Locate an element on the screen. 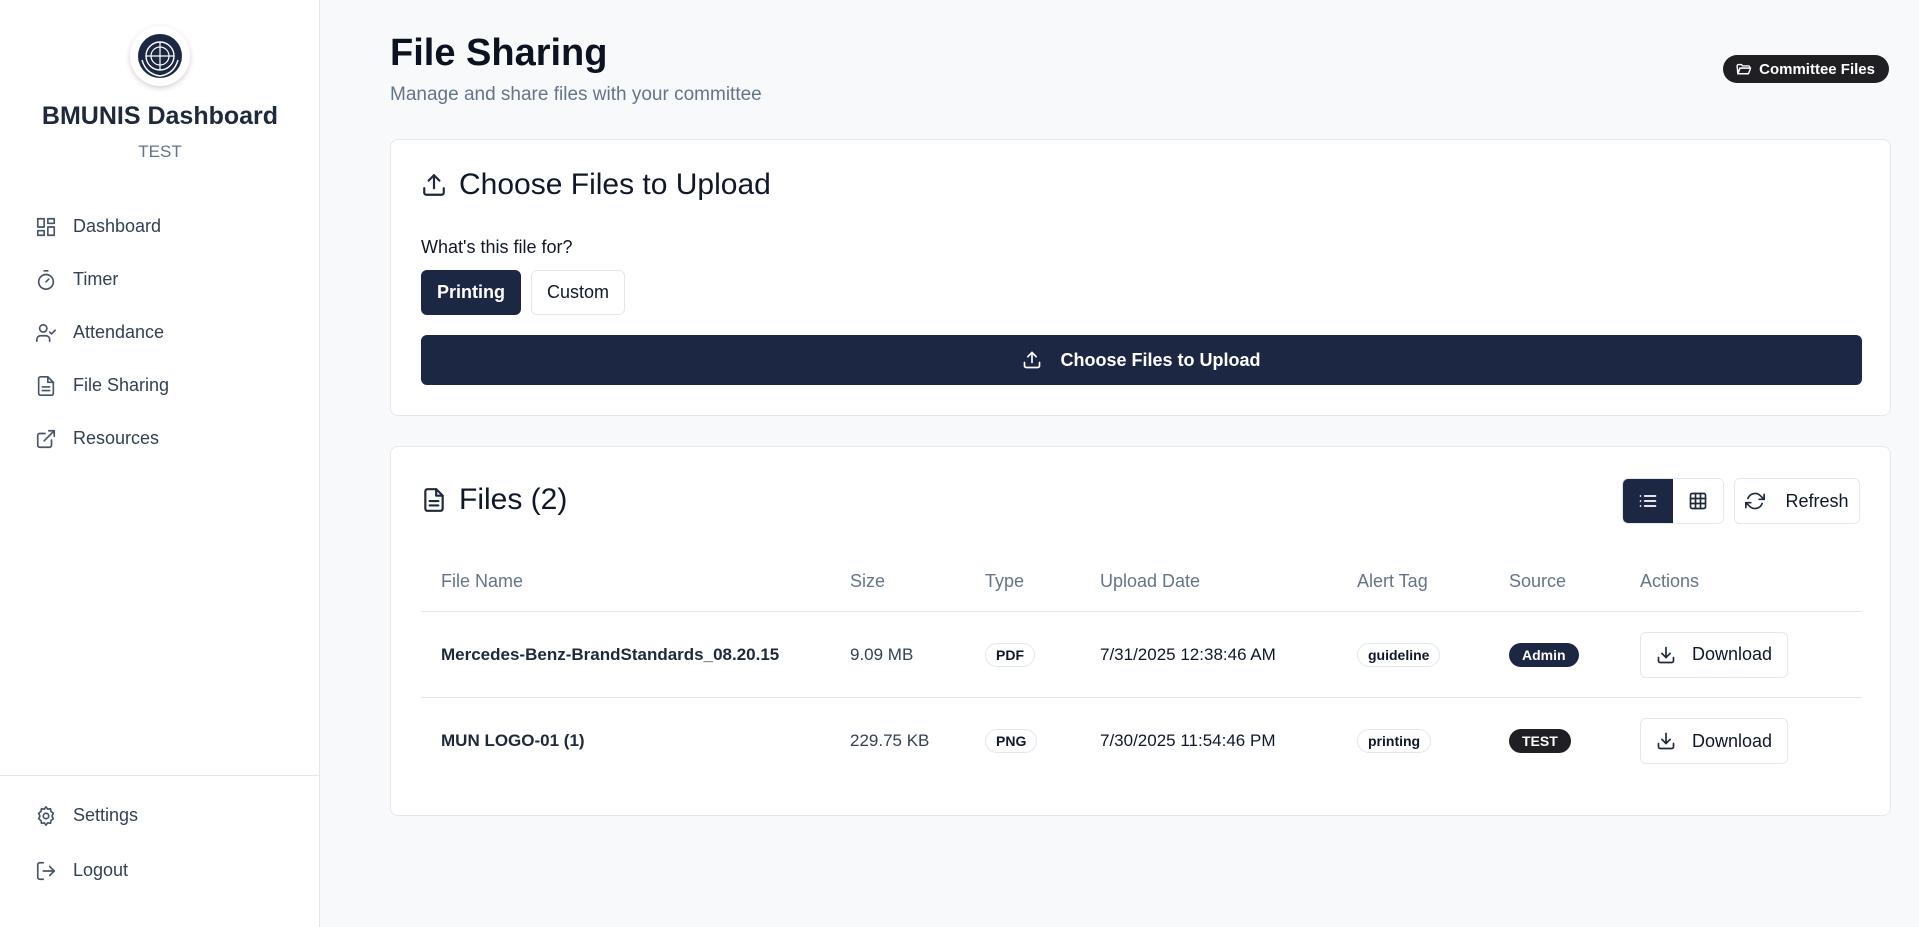  choose-files-label: Choose Files to Upload is located at coordinates (1160, 359).